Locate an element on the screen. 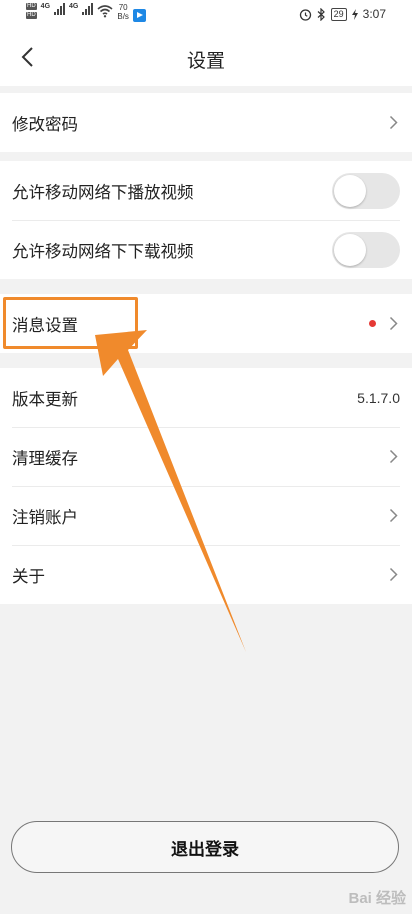 The height and width of the screenshot is (914, 412). annotation-arrow is located at coordinates (170, 491).